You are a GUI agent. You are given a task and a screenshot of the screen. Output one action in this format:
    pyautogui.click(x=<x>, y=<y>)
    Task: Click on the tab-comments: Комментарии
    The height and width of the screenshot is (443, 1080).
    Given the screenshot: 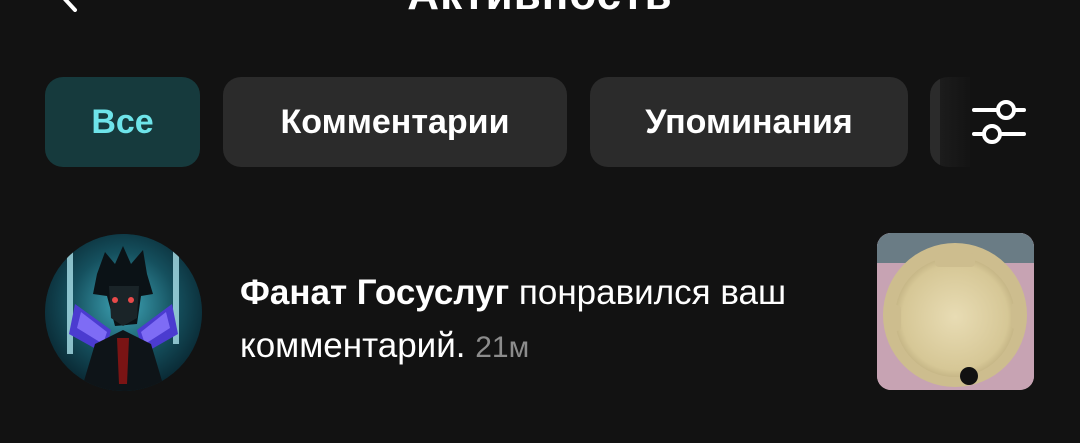 What is the action you would take?
    pyautogui.click(x=395, y=122)
    